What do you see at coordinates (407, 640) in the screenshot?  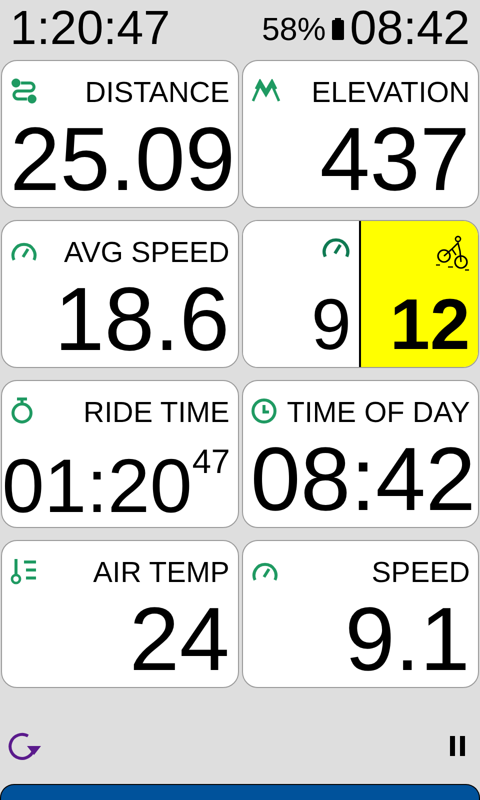 I see `field-value: 9.1` at bounding box center [407, 640].